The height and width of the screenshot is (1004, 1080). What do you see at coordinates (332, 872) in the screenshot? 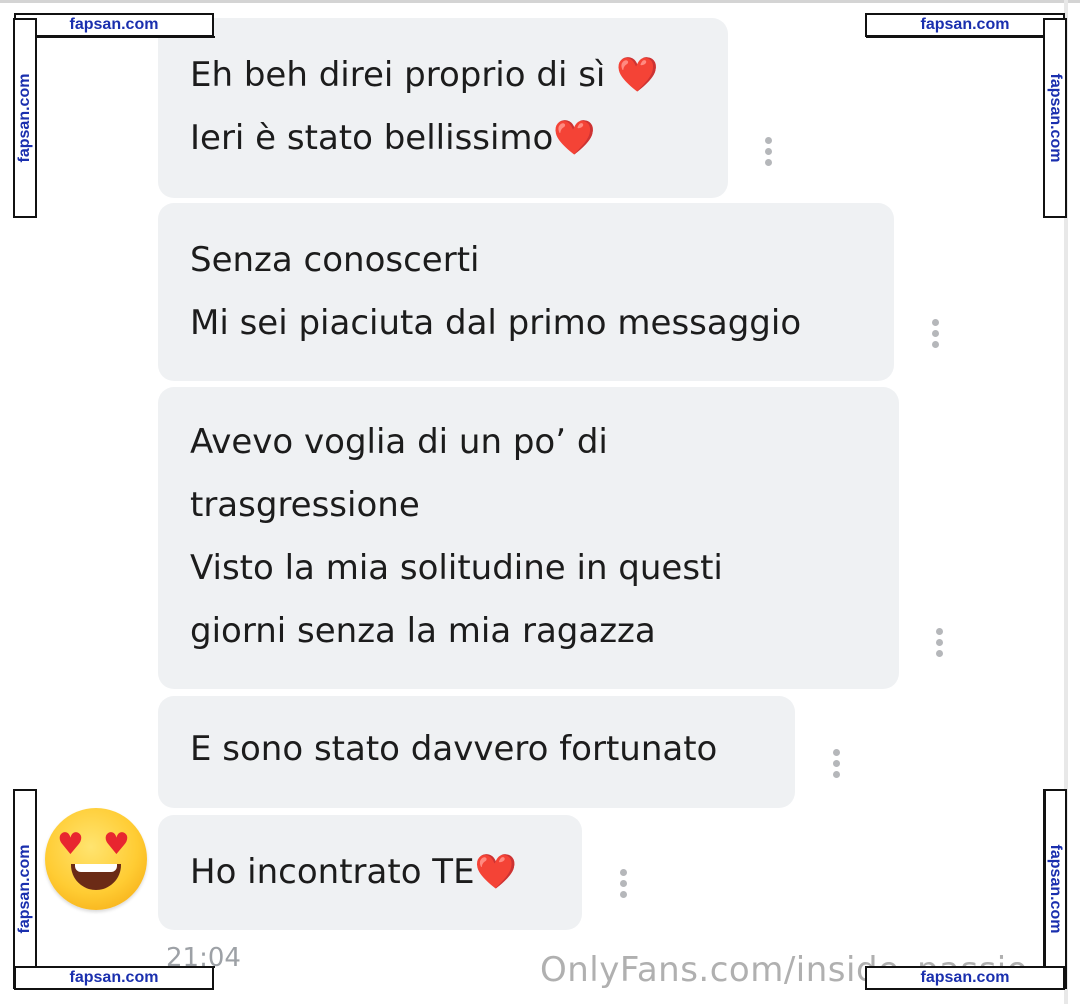
I see `message-text: Ho incontrato TE` at bounding box center [332, 872].